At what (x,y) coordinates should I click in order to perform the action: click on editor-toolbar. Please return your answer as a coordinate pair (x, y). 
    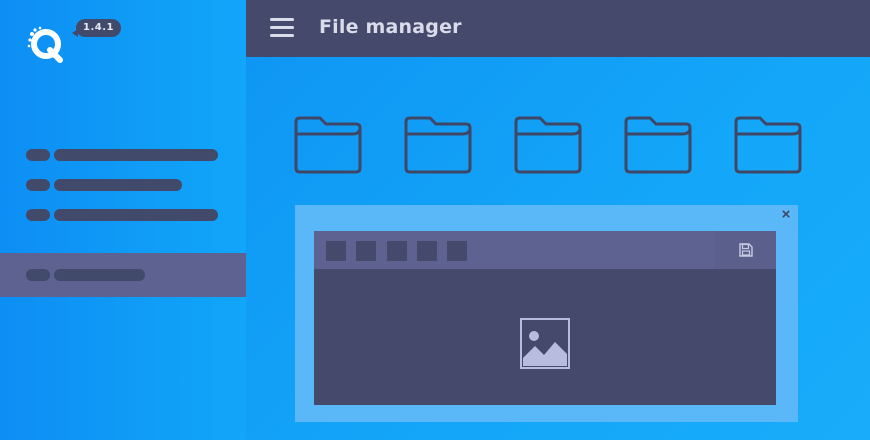
    Looking at the image, I should click on (514, 250).